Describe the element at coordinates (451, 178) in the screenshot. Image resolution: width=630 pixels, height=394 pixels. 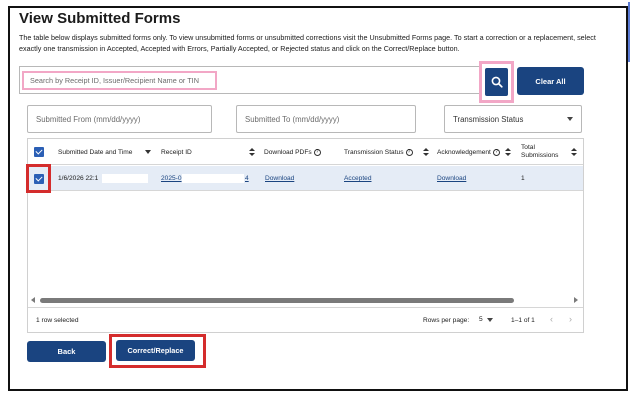
I see `acknowledgement-download-link: Download` at that location.